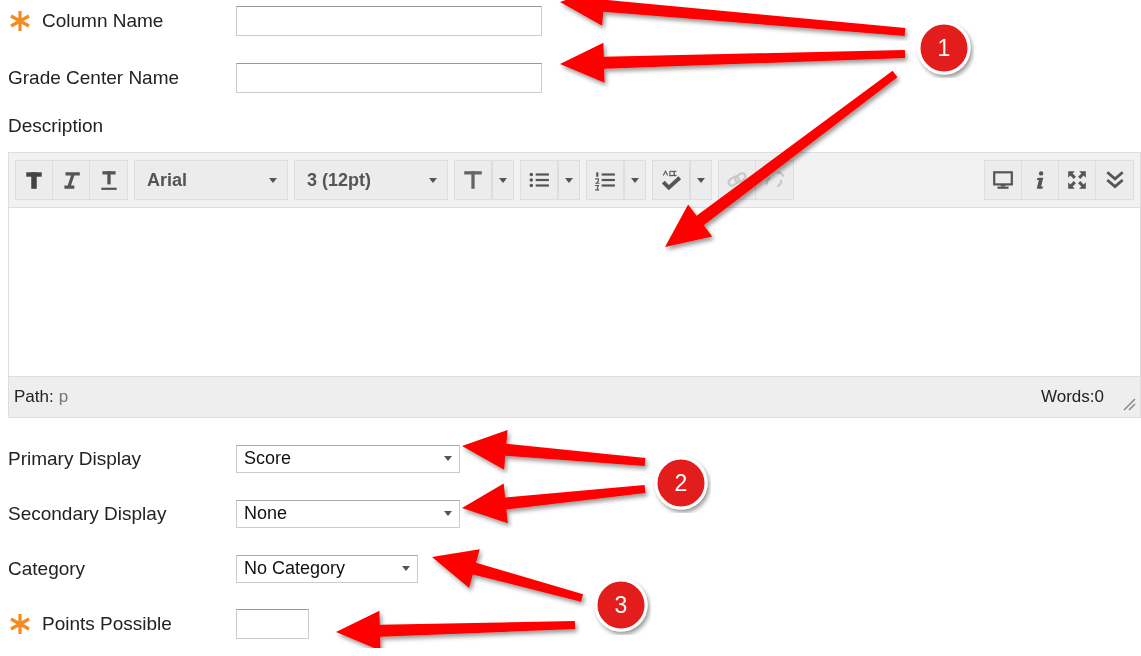 The width and height of the screenshot is (1141, 656). I want to click on field-label: Points Possible, so click(107, 623).